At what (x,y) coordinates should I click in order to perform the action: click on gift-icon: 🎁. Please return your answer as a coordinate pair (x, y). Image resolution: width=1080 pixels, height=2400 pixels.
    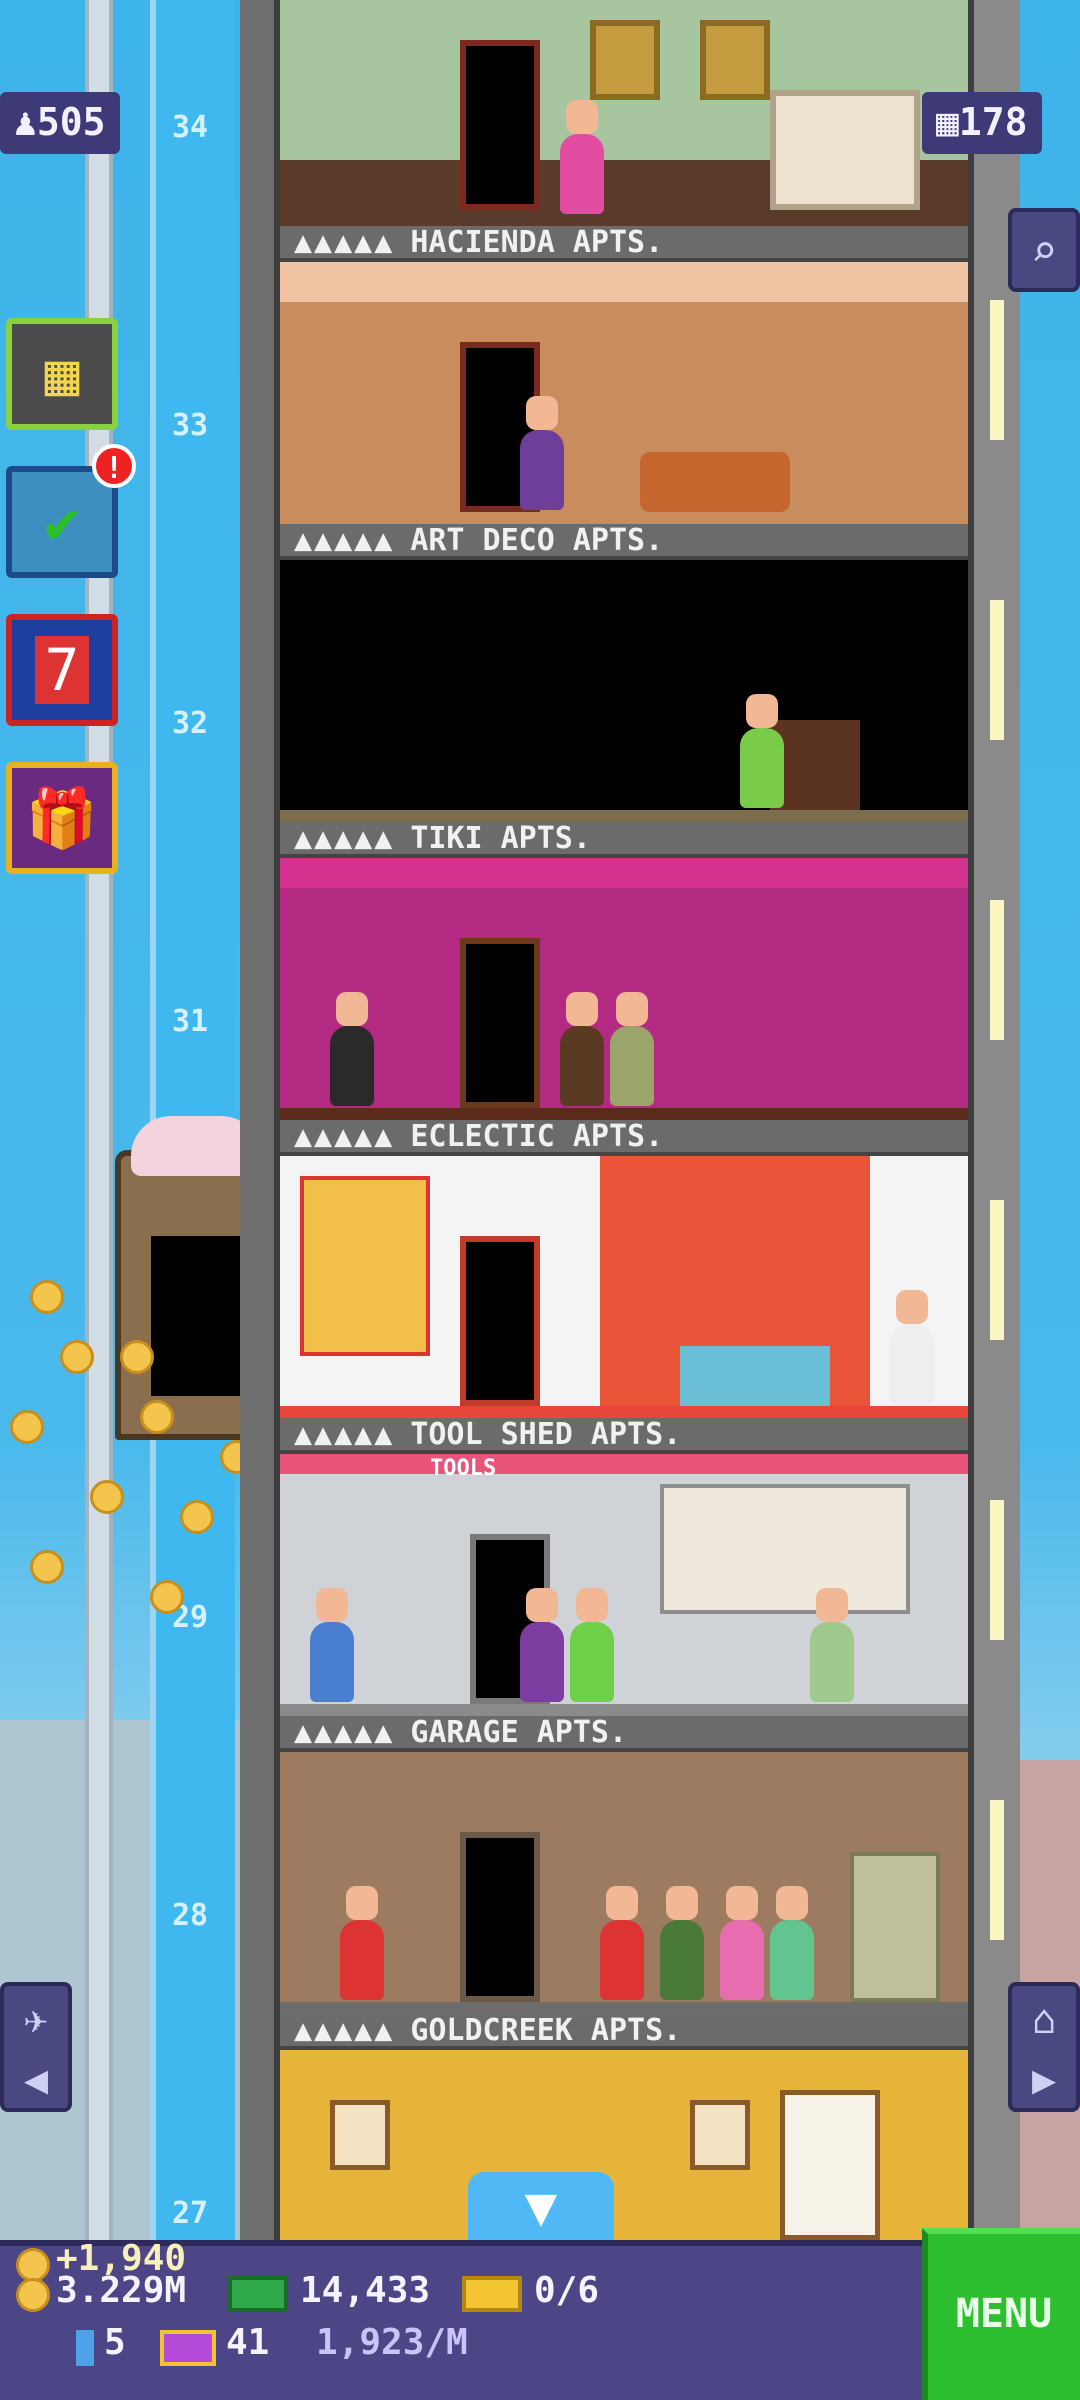
    Looking at the image, I should click on (62, 817).